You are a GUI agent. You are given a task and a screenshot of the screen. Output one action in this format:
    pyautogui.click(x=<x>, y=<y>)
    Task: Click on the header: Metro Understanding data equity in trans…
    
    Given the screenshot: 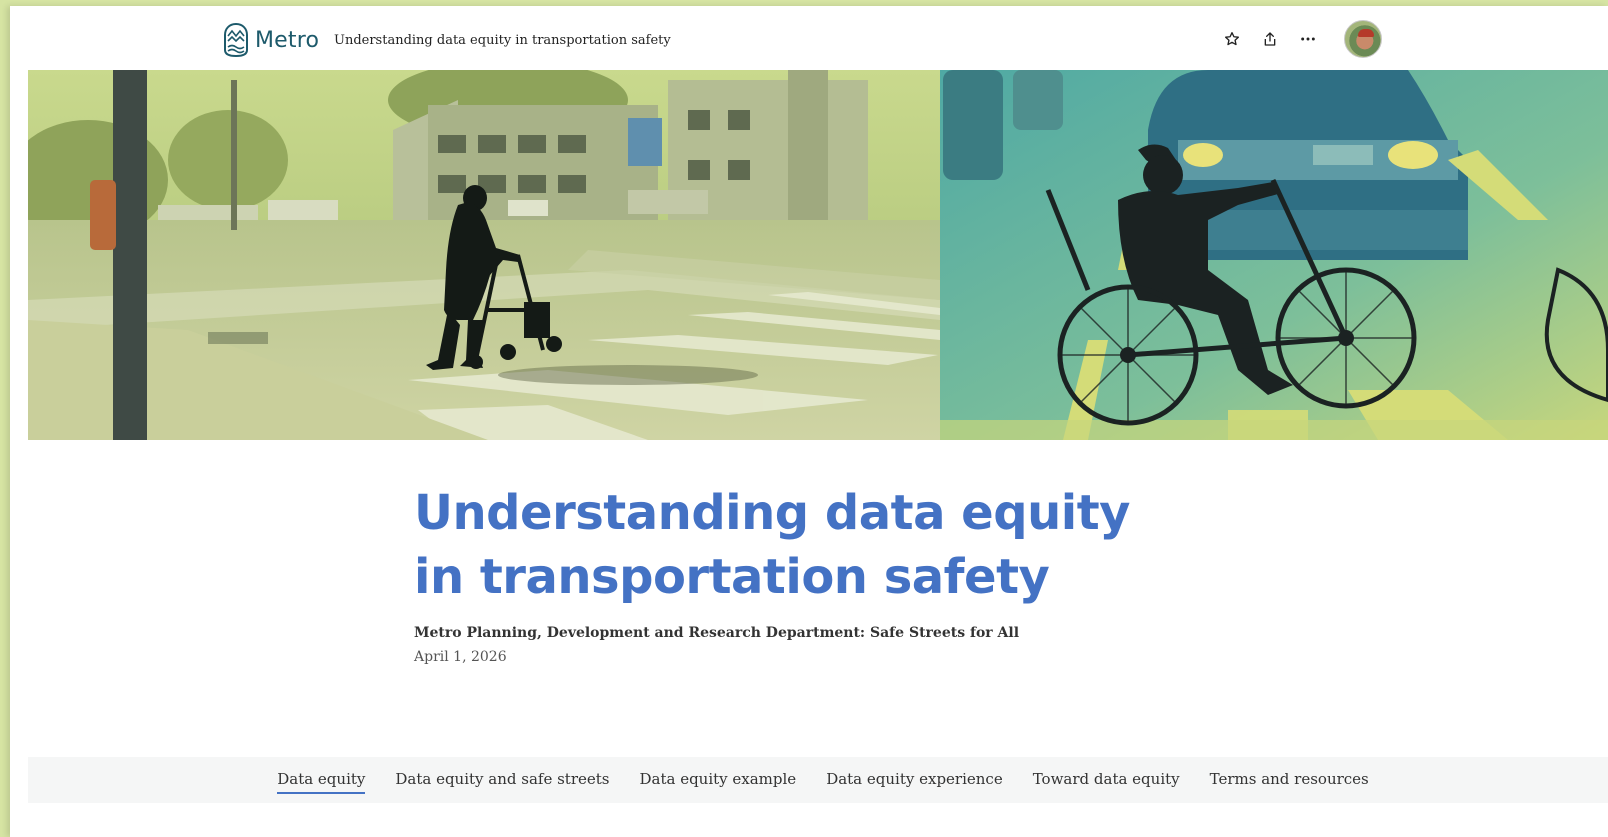 What is the action you would take?
    pyautogui.click(x=809, y=39)
    